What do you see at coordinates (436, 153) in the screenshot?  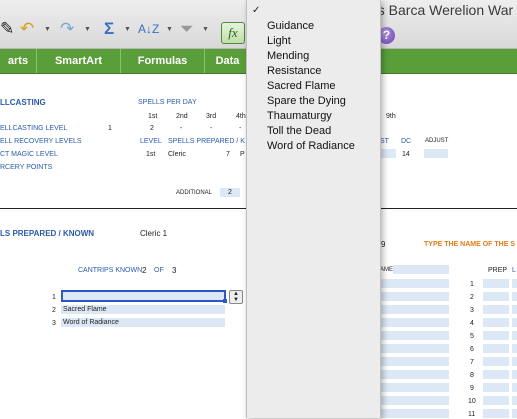 I see `adjust-field` at bounding box center [436, 153].